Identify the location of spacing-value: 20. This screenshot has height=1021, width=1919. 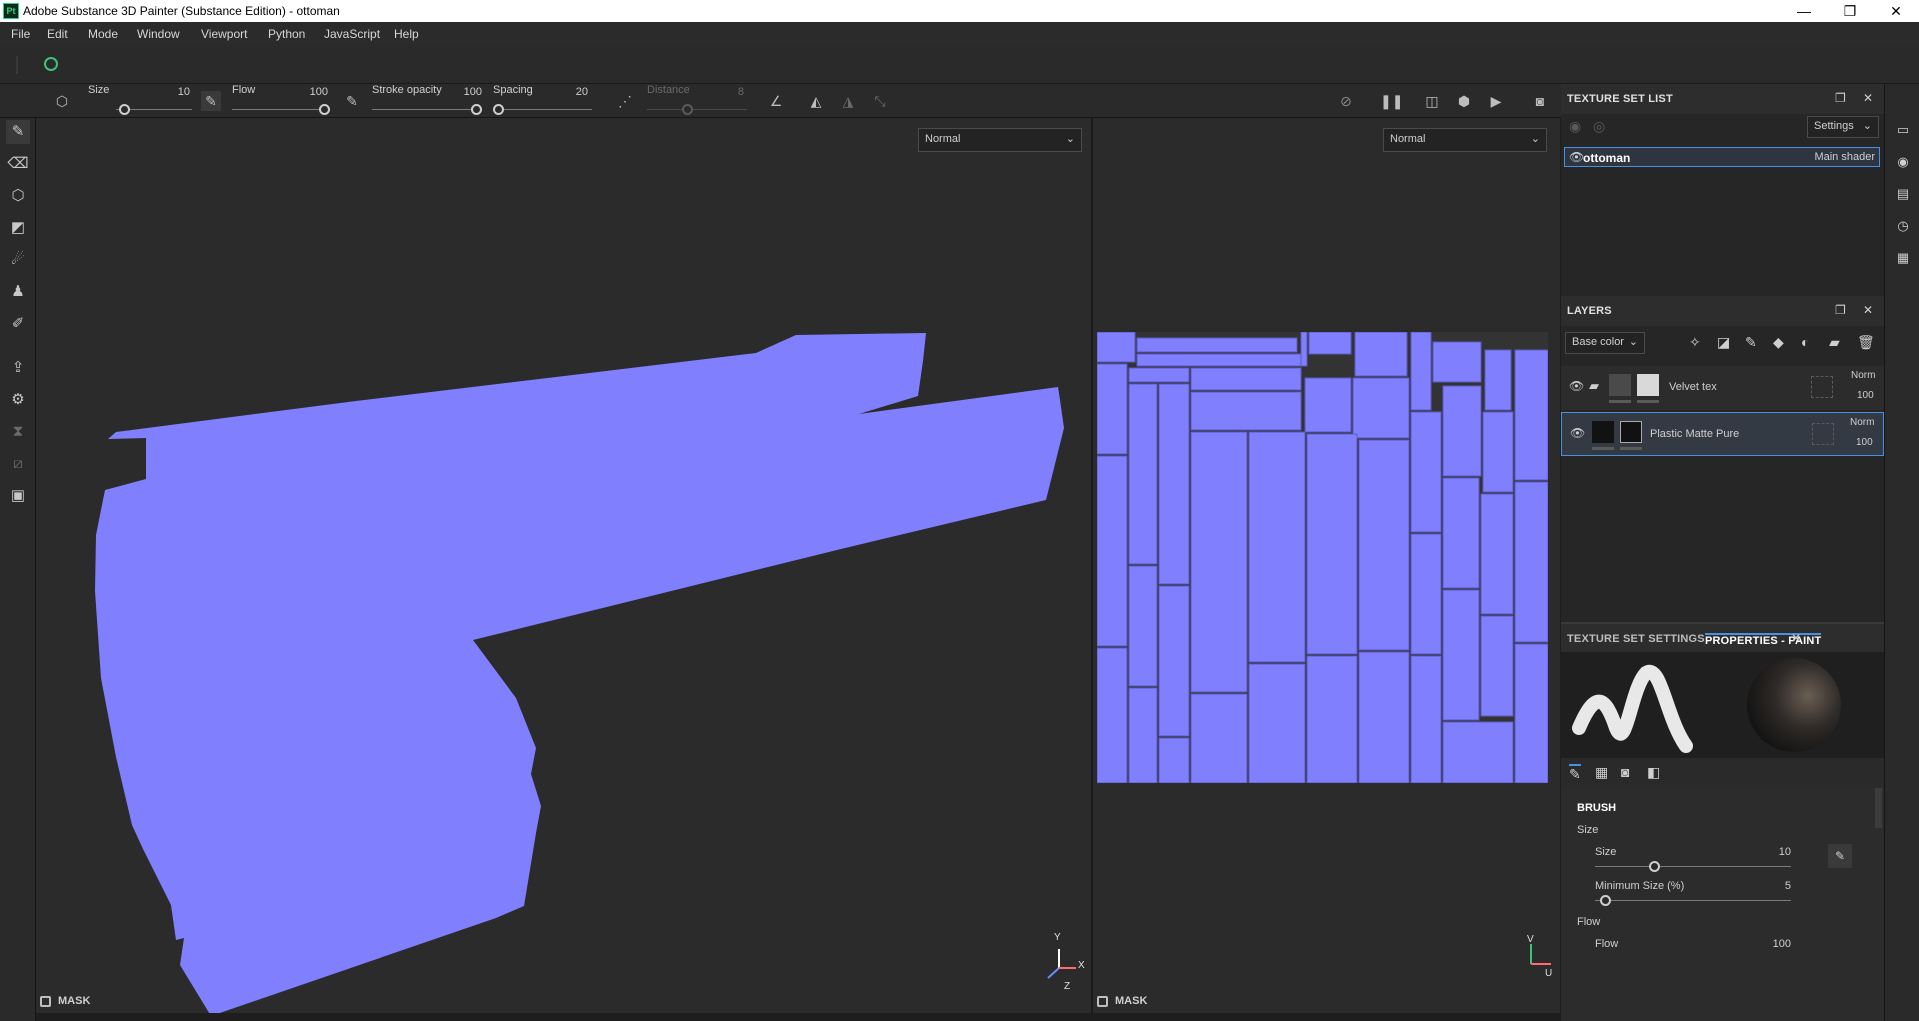
(573, 92).